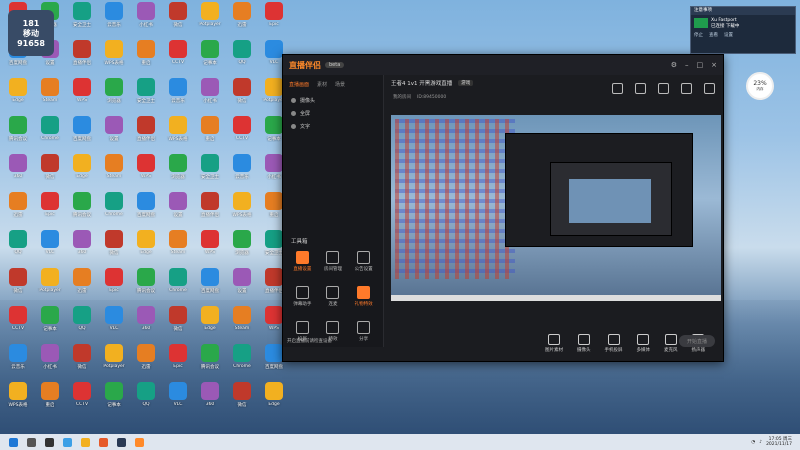  Describe the element at coordinates (640, 88) in the screenshot. I see `gift-icon` at that location.